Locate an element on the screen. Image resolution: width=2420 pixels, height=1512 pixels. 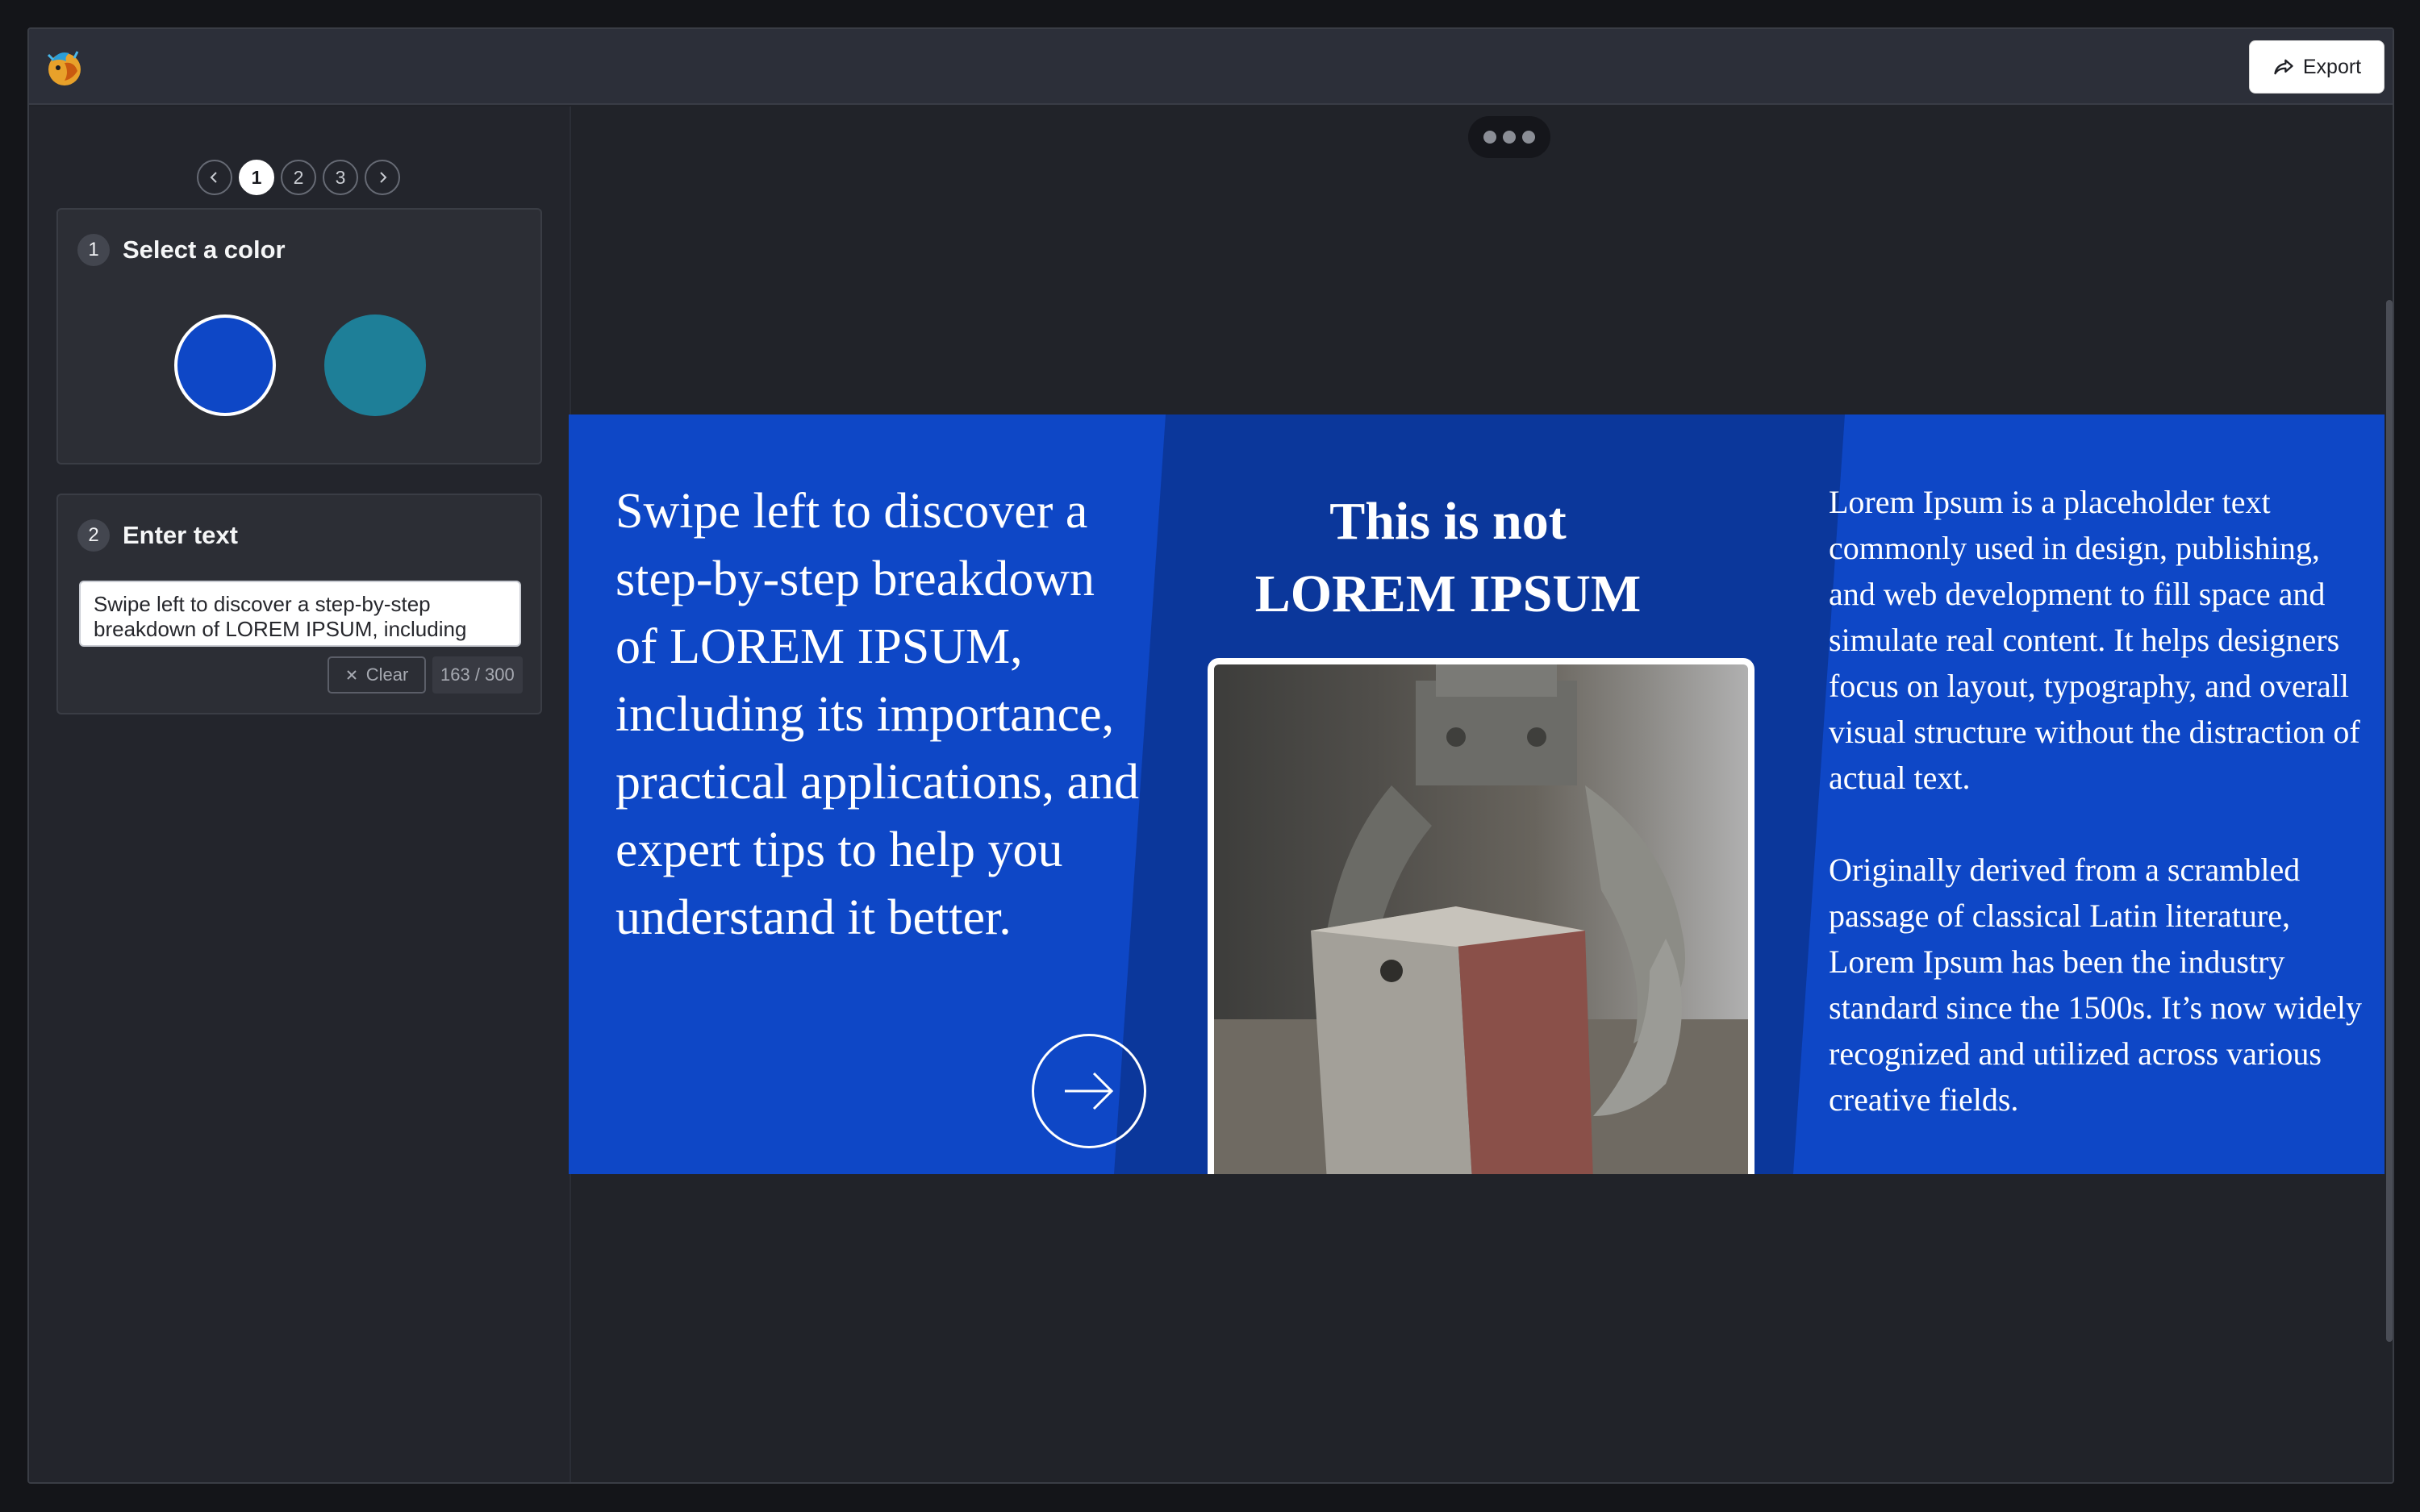
color-swatch-blue is located at coordinates (225, 365).